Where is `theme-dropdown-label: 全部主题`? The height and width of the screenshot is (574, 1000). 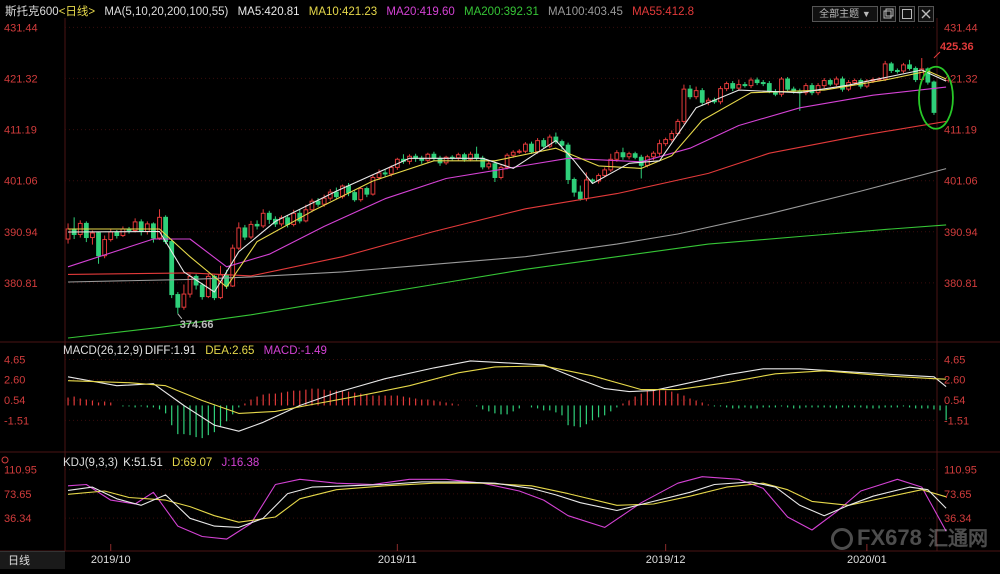
theme-dropdown-label: 全部主题 is located at coordinates (839, 14).